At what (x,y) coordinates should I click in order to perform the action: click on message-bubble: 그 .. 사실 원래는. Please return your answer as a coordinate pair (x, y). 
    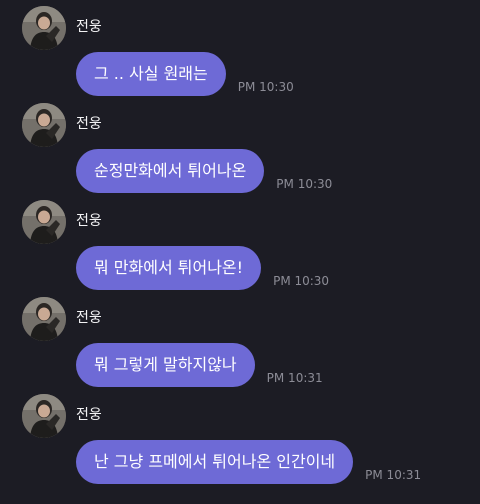
    Looking at the image, I should click on (151, 74).